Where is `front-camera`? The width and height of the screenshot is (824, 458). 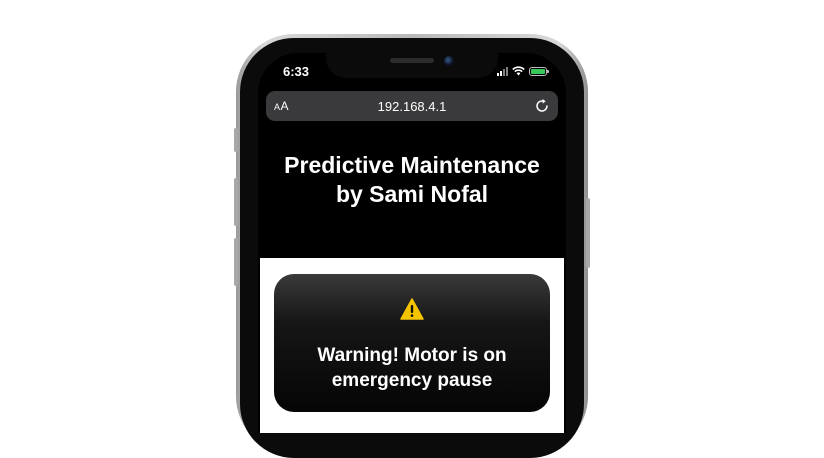
front-camera is located at coordinates (449, 61).